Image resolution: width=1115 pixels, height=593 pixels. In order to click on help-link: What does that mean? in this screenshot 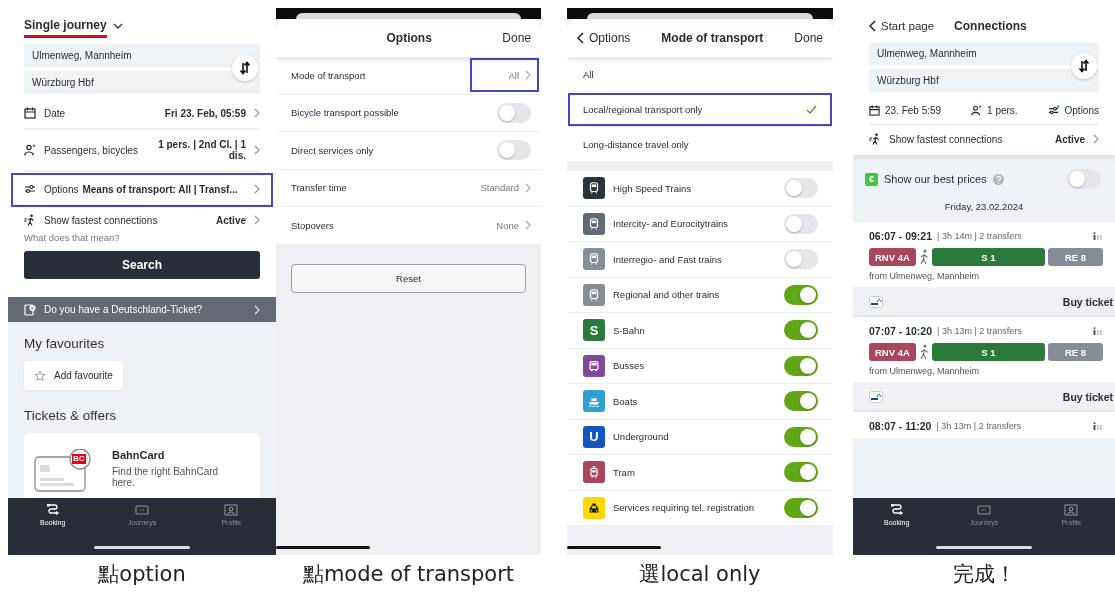, I will do `click(142, 237)`.